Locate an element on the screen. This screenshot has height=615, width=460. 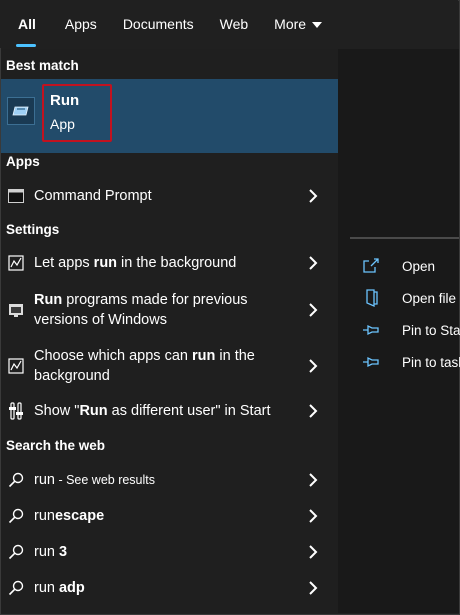
search-filter-tabs: All Apps Documents Web More is located at coordinates (229, 24).